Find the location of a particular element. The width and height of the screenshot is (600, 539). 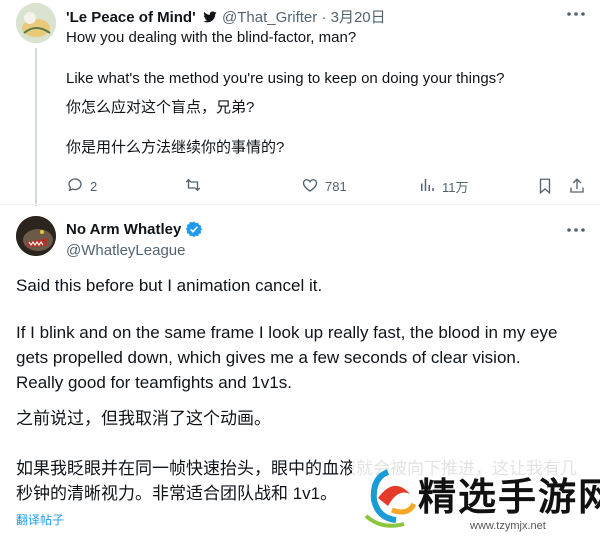

share-icon is located at coordinates (577, 186).